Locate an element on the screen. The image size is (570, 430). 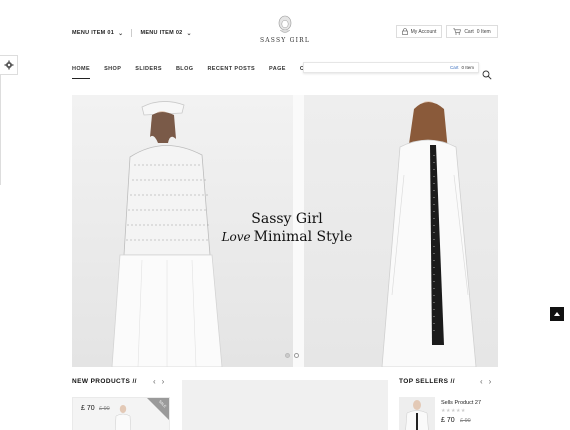
menu-item-01-label: MENU ITEM 01 is located at coordinates (93, 33).